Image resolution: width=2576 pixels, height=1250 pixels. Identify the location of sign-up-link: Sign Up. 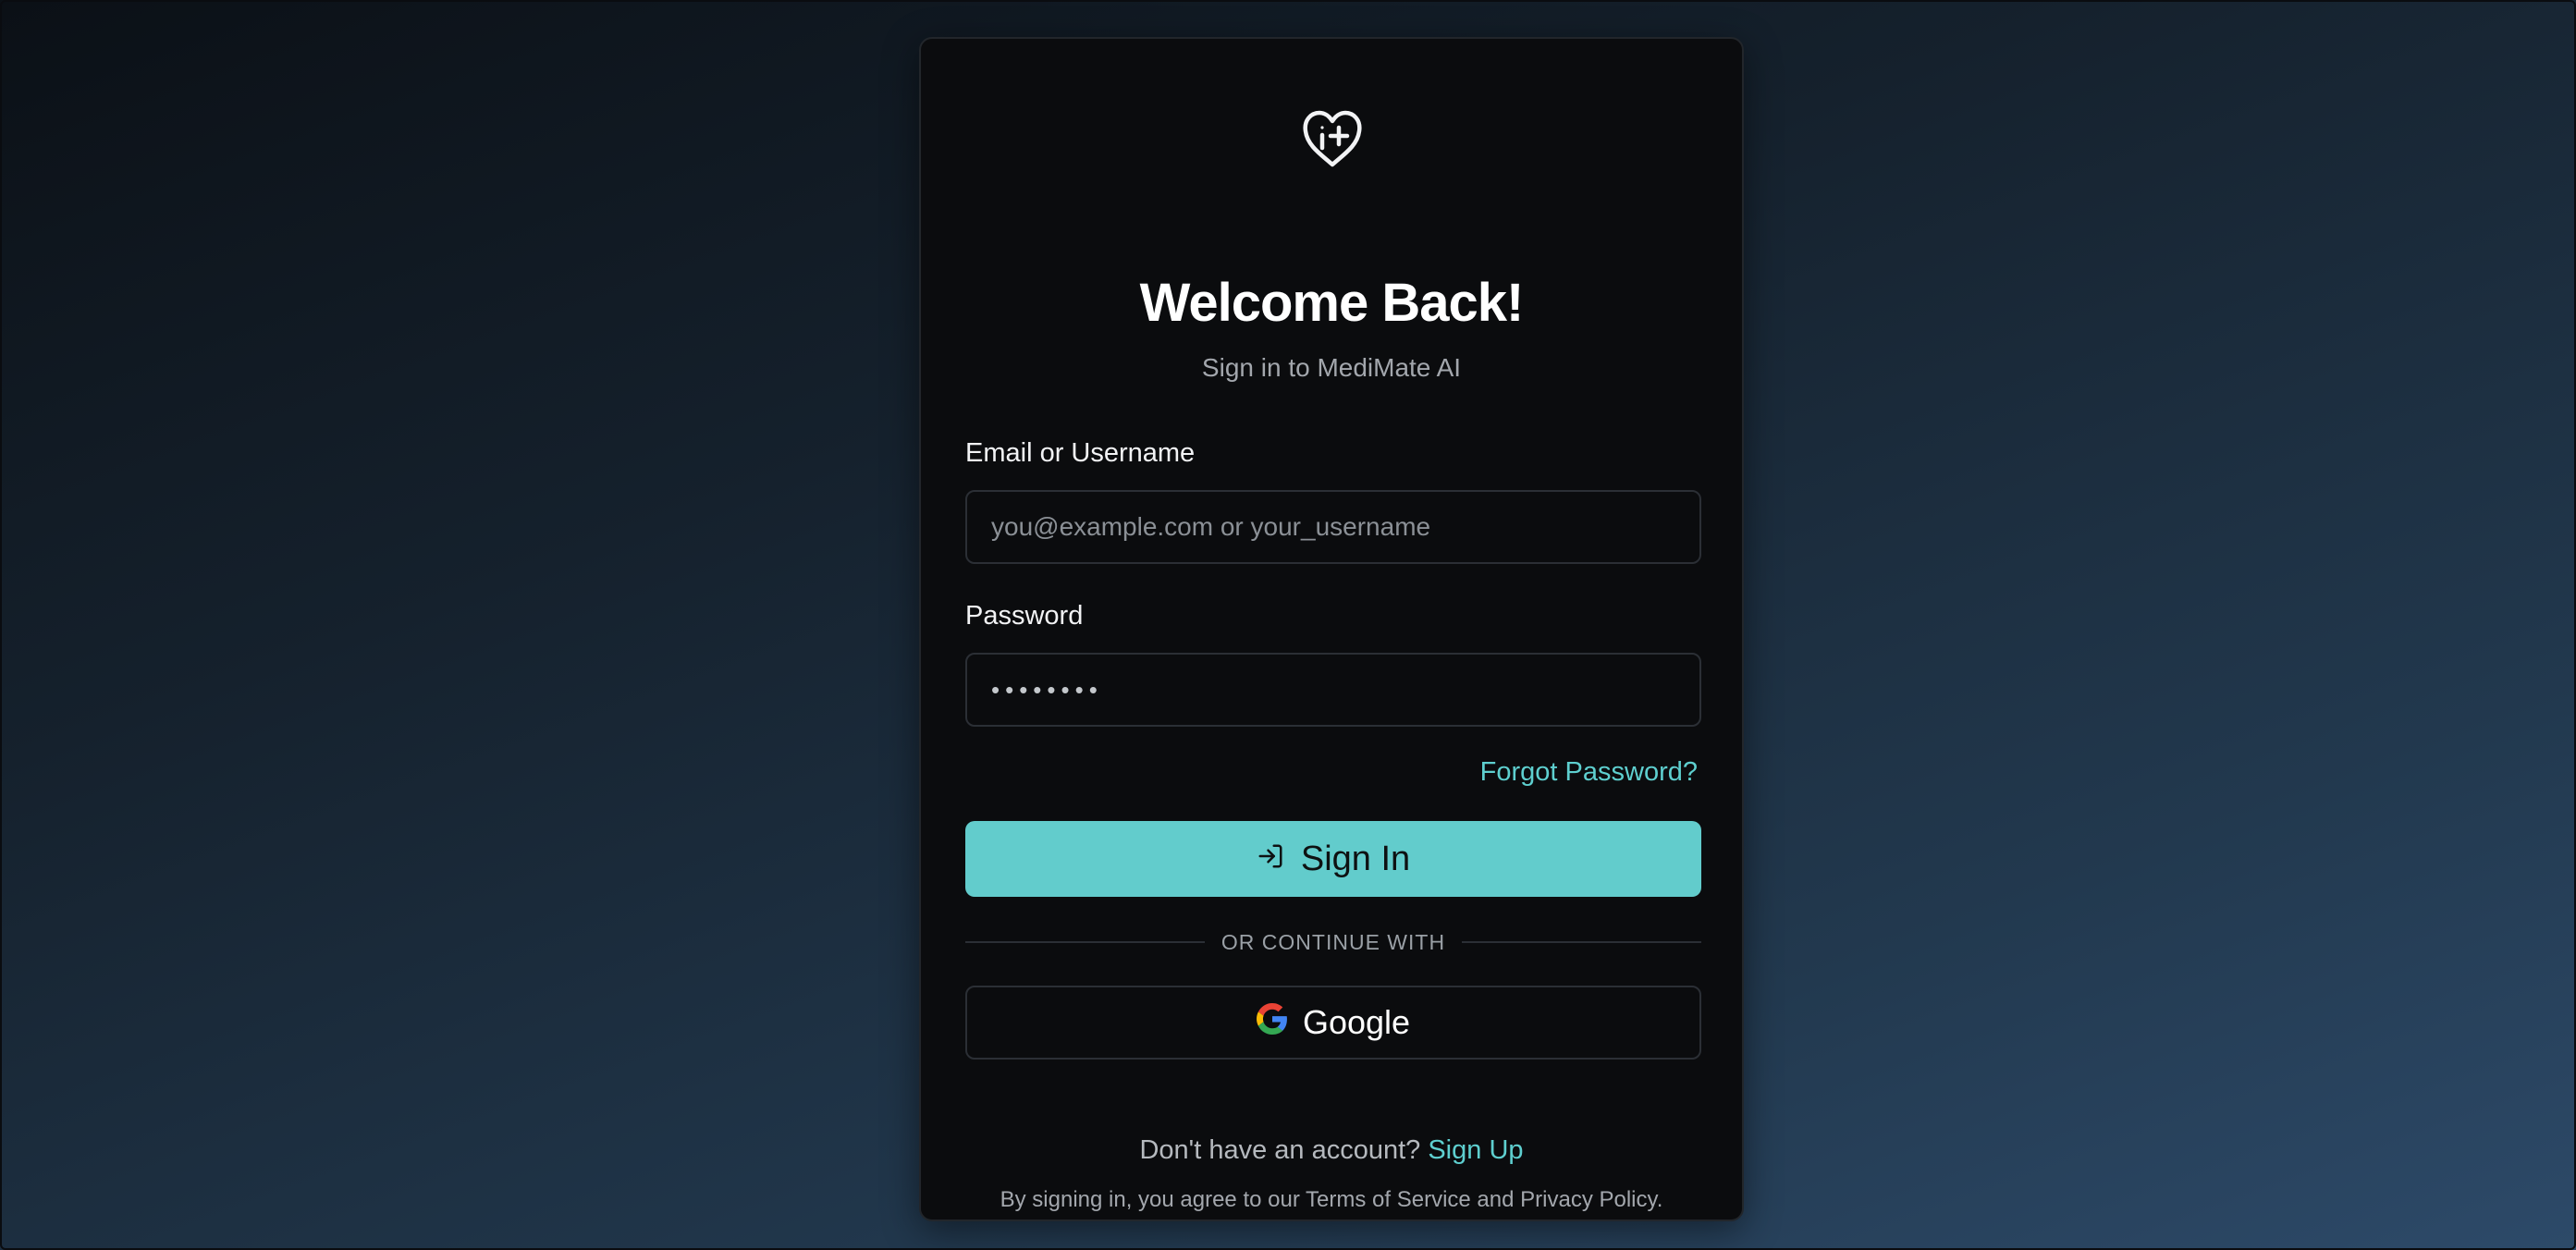
(1475, 1150).